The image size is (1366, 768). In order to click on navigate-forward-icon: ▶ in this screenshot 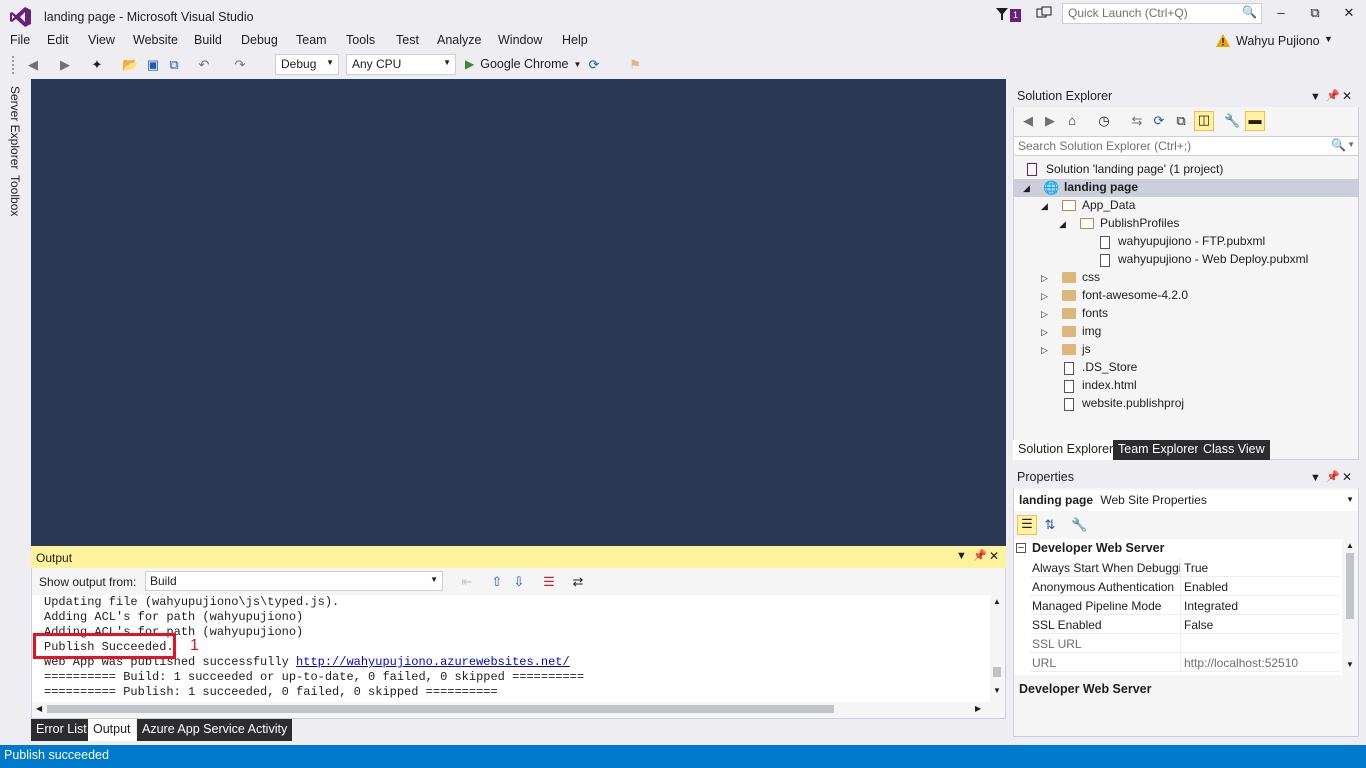, I will do `click(65, 65)`.